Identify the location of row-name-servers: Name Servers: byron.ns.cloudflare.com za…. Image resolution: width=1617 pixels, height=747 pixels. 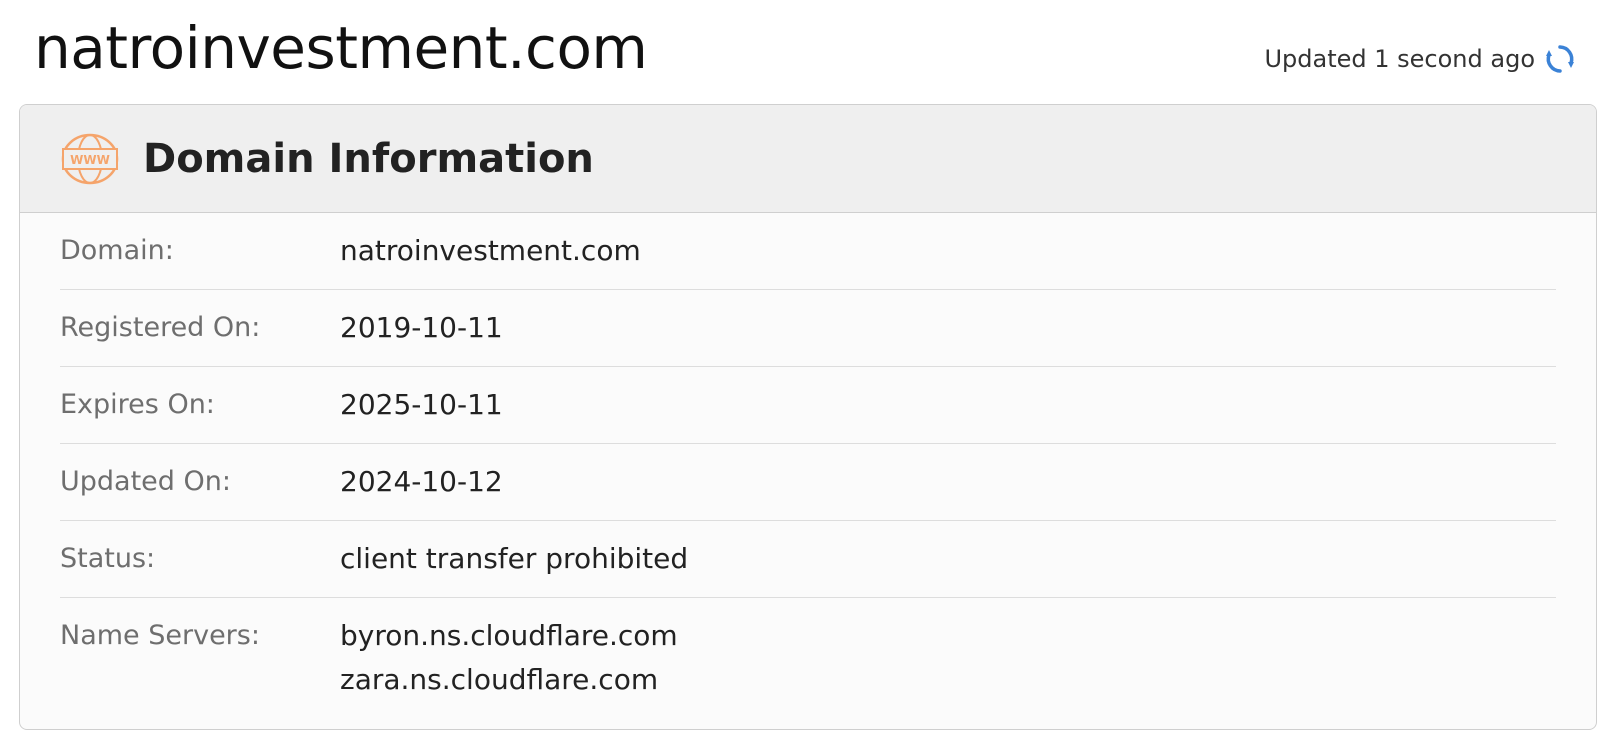
(808, 650).